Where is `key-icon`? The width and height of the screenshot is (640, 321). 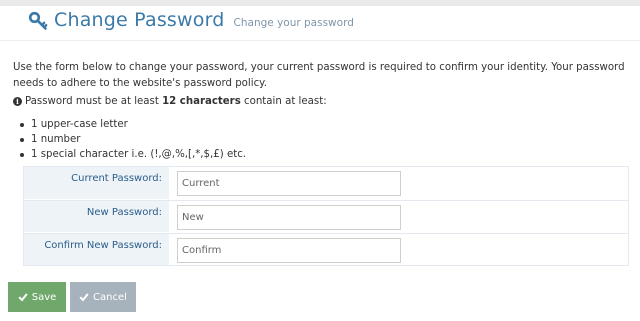 key-icon is located at coordinates (38, 20).